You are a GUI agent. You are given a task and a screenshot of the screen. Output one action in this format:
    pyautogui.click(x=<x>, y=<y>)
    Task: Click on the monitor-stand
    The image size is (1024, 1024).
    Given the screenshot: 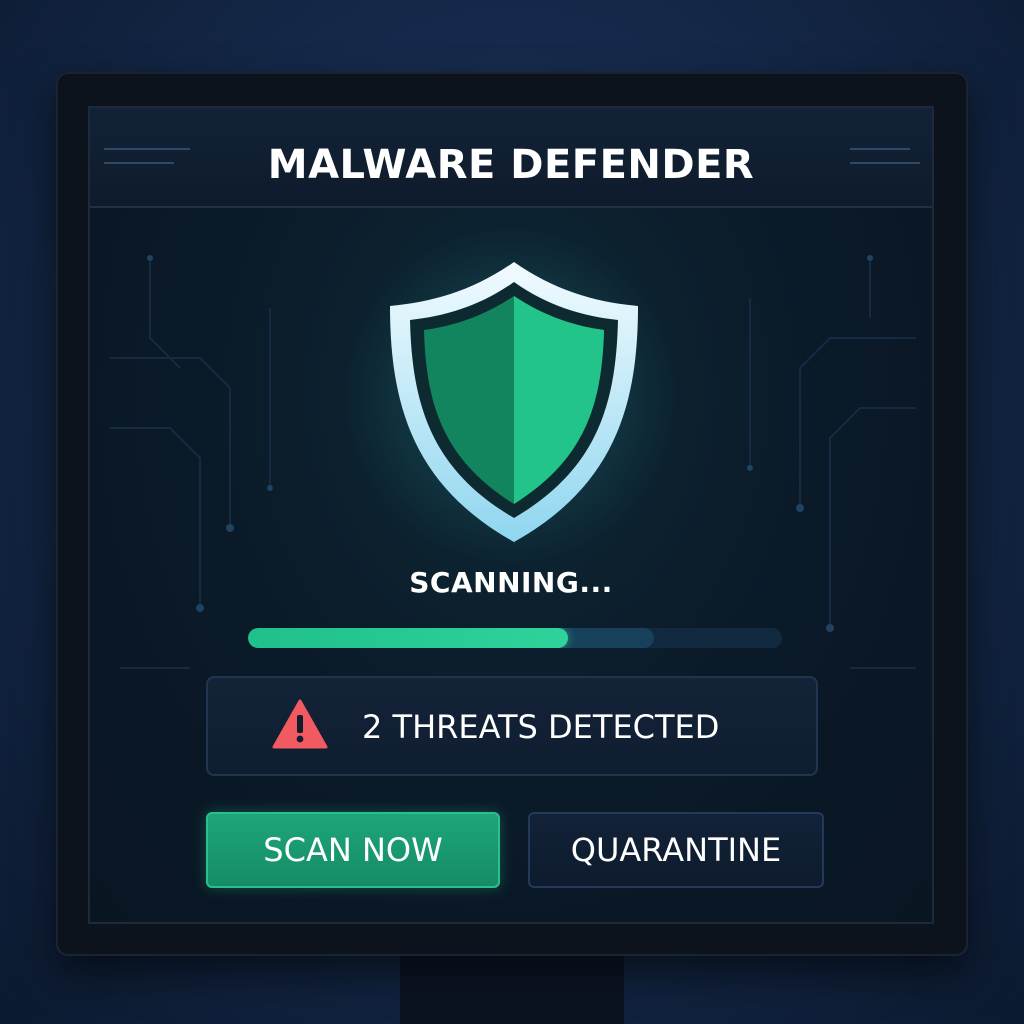 What is the action you would take?
    pyautogui.click(x=512, y=987)
    